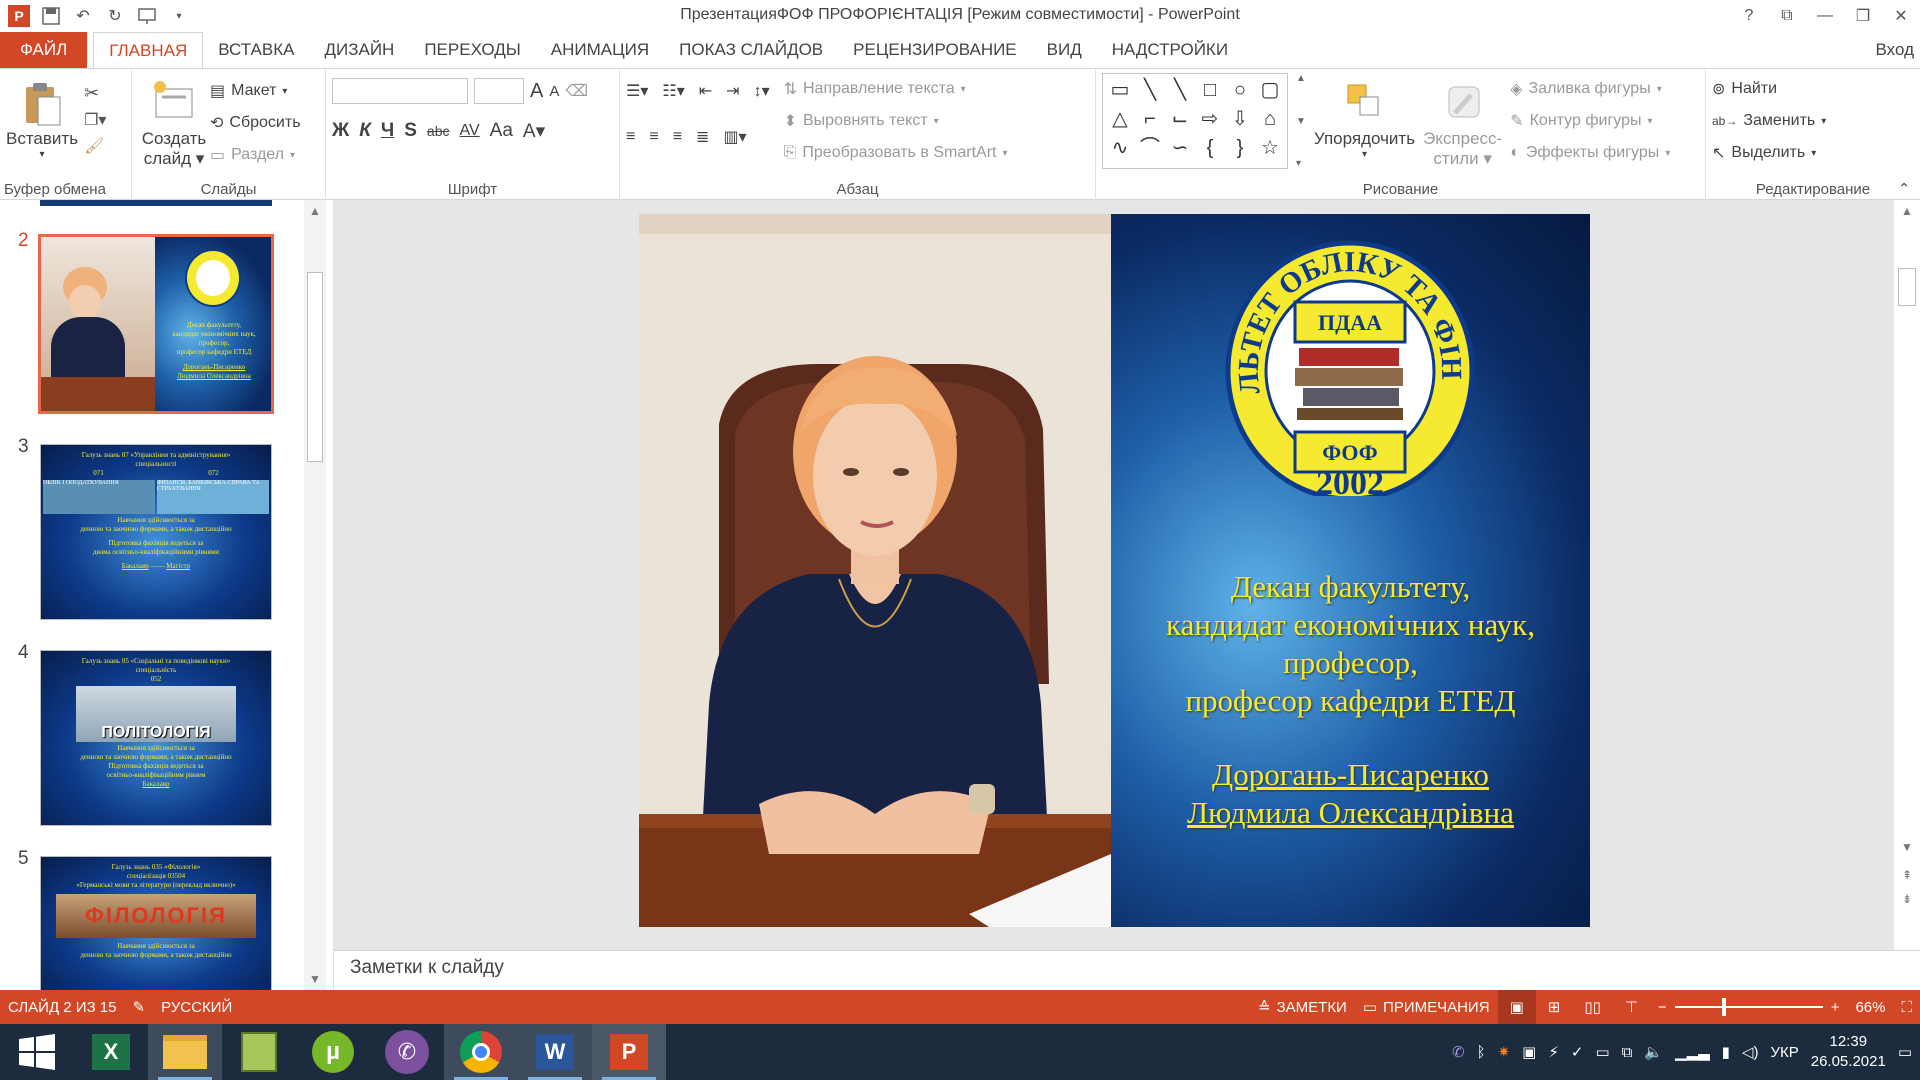  Describe the element at coordinates (1302, 1007) in the screenshot. I see `notes-toggle: ≙ ЗАМЕТКИ` at that location.